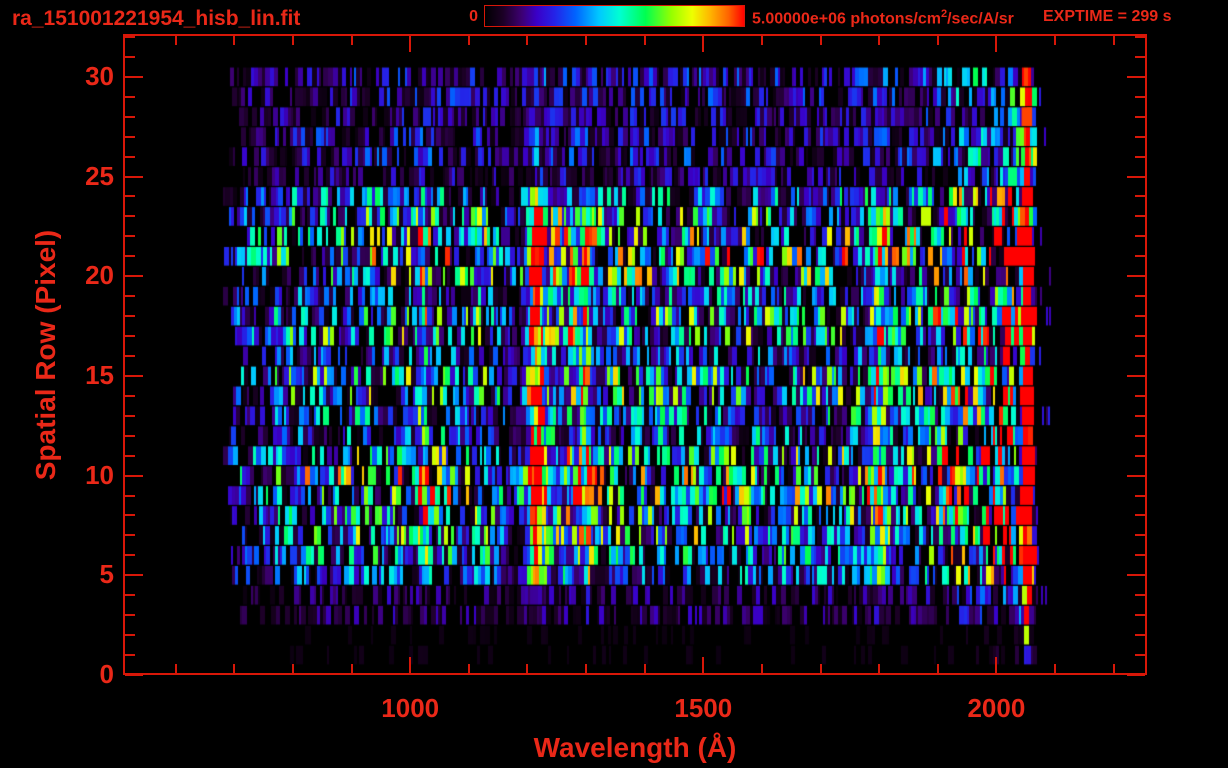 This screenshot has width=1228, height=768. Describe the element at coordinates (1107, 16) in the screenshot. I see `exptime-label: EXPTIME = 299 s` at that location.